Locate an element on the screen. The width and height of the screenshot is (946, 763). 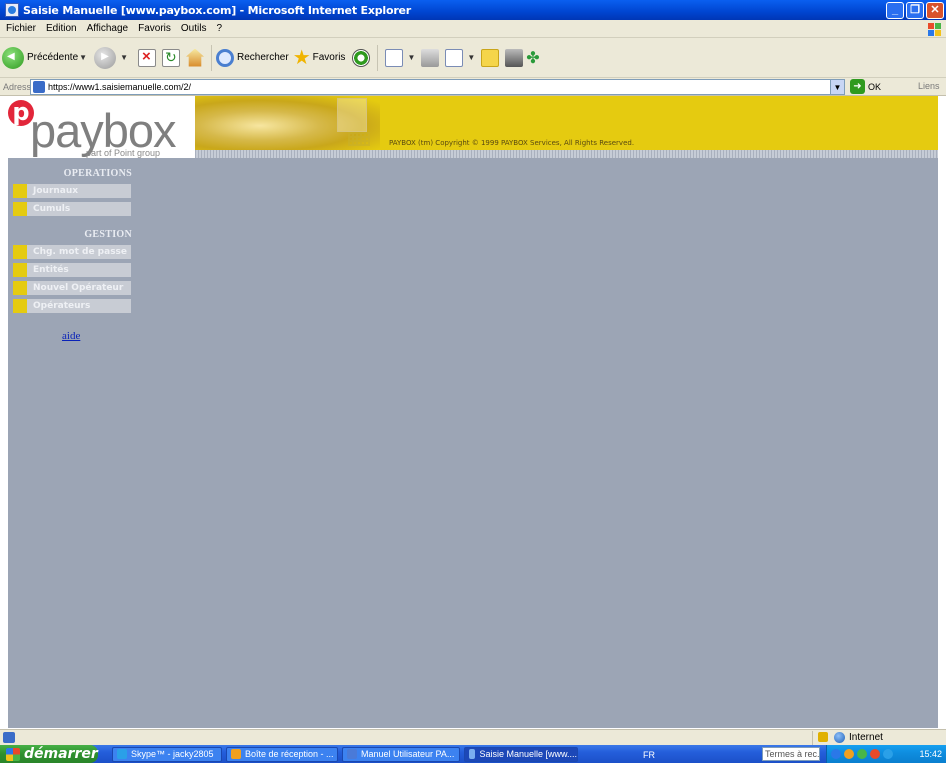
edit-icon is located at coordinates (454, 57).